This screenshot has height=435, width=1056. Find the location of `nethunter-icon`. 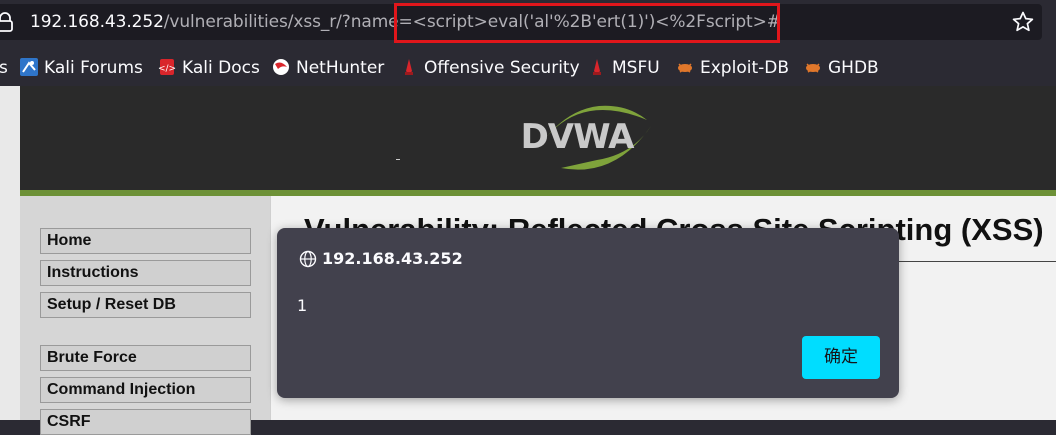

nethunter-icon is located at coordinates (281, 66).